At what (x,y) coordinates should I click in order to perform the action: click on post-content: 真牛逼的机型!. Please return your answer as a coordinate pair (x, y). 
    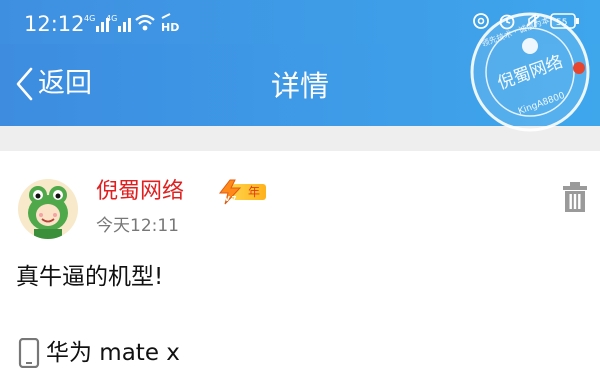
    Looking at the image, I should click on (90, 277).